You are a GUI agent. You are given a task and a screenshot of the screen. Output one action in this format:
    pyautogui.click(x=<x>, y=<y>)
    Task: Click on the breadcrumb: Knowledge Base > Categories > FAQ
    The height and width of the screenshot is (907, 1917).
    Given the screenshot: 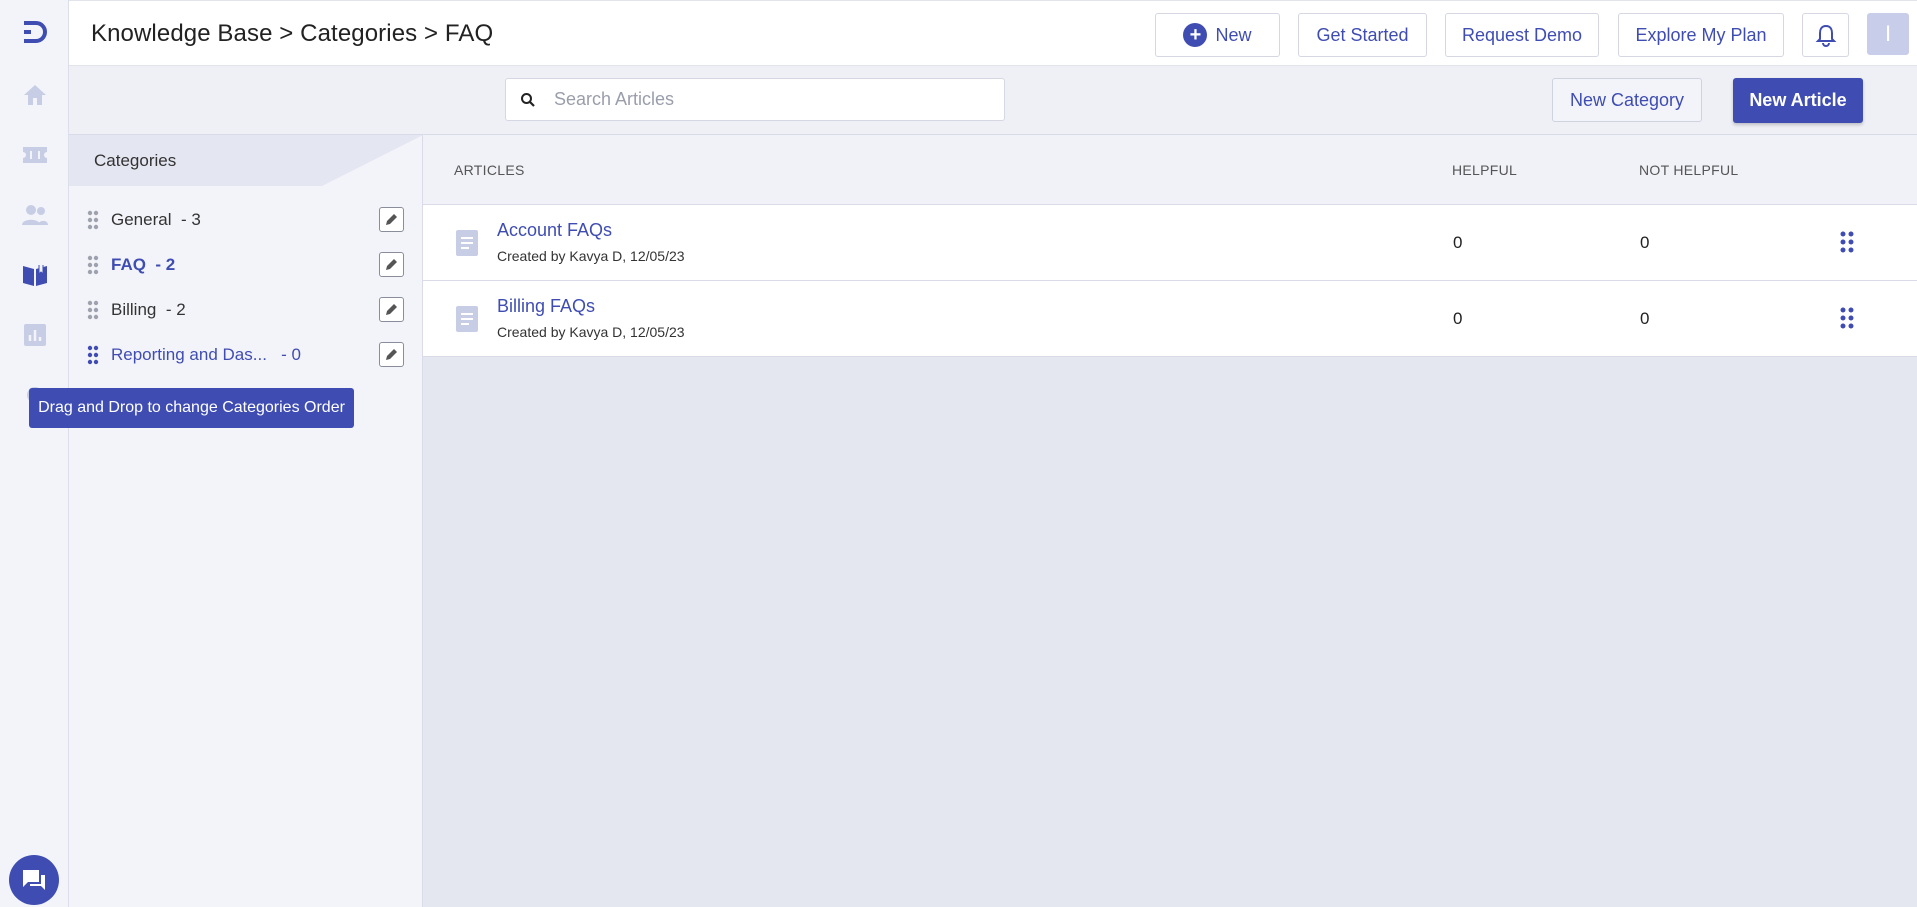 What is the action you would take?
    pyautogui.click(x=292, y=33)
    